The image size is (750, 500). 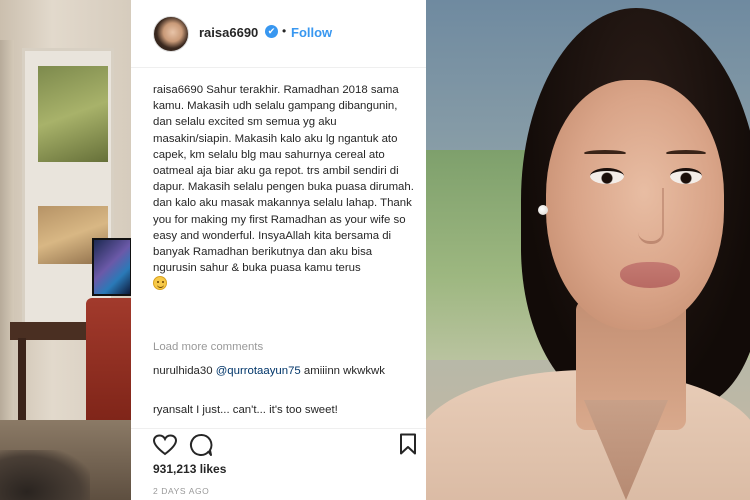 I want to click on load-more-comments-link: Load more comments, so click(x=208, y=347).